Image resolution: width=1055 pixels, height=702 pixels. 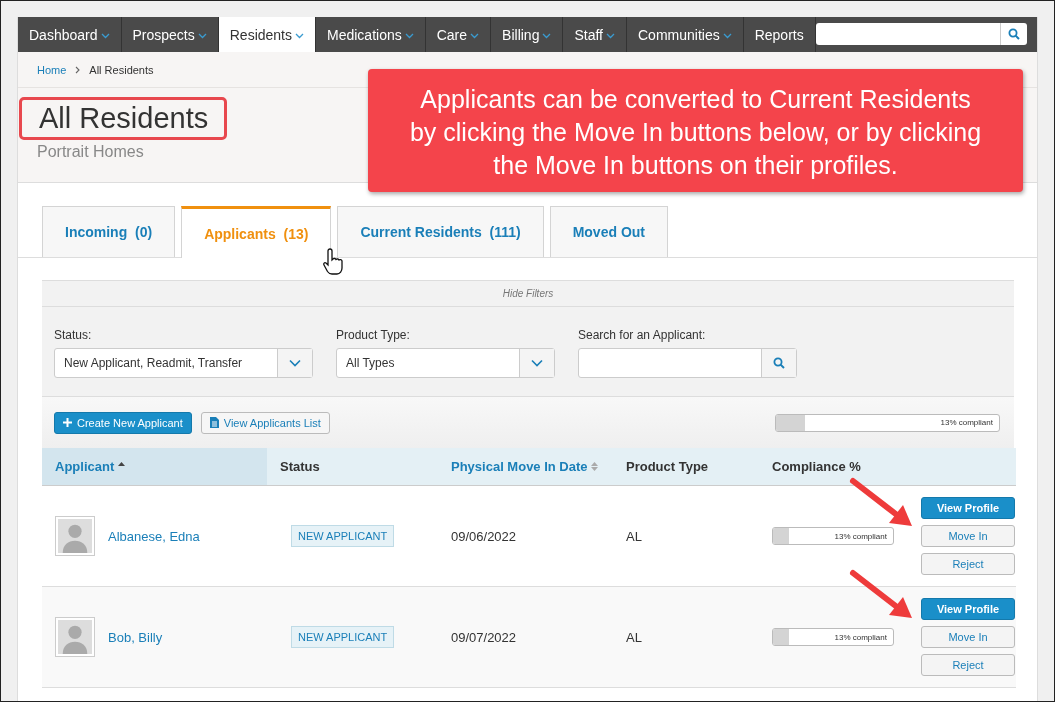 I want to click on plus-icon, so click(x=67, y=422).